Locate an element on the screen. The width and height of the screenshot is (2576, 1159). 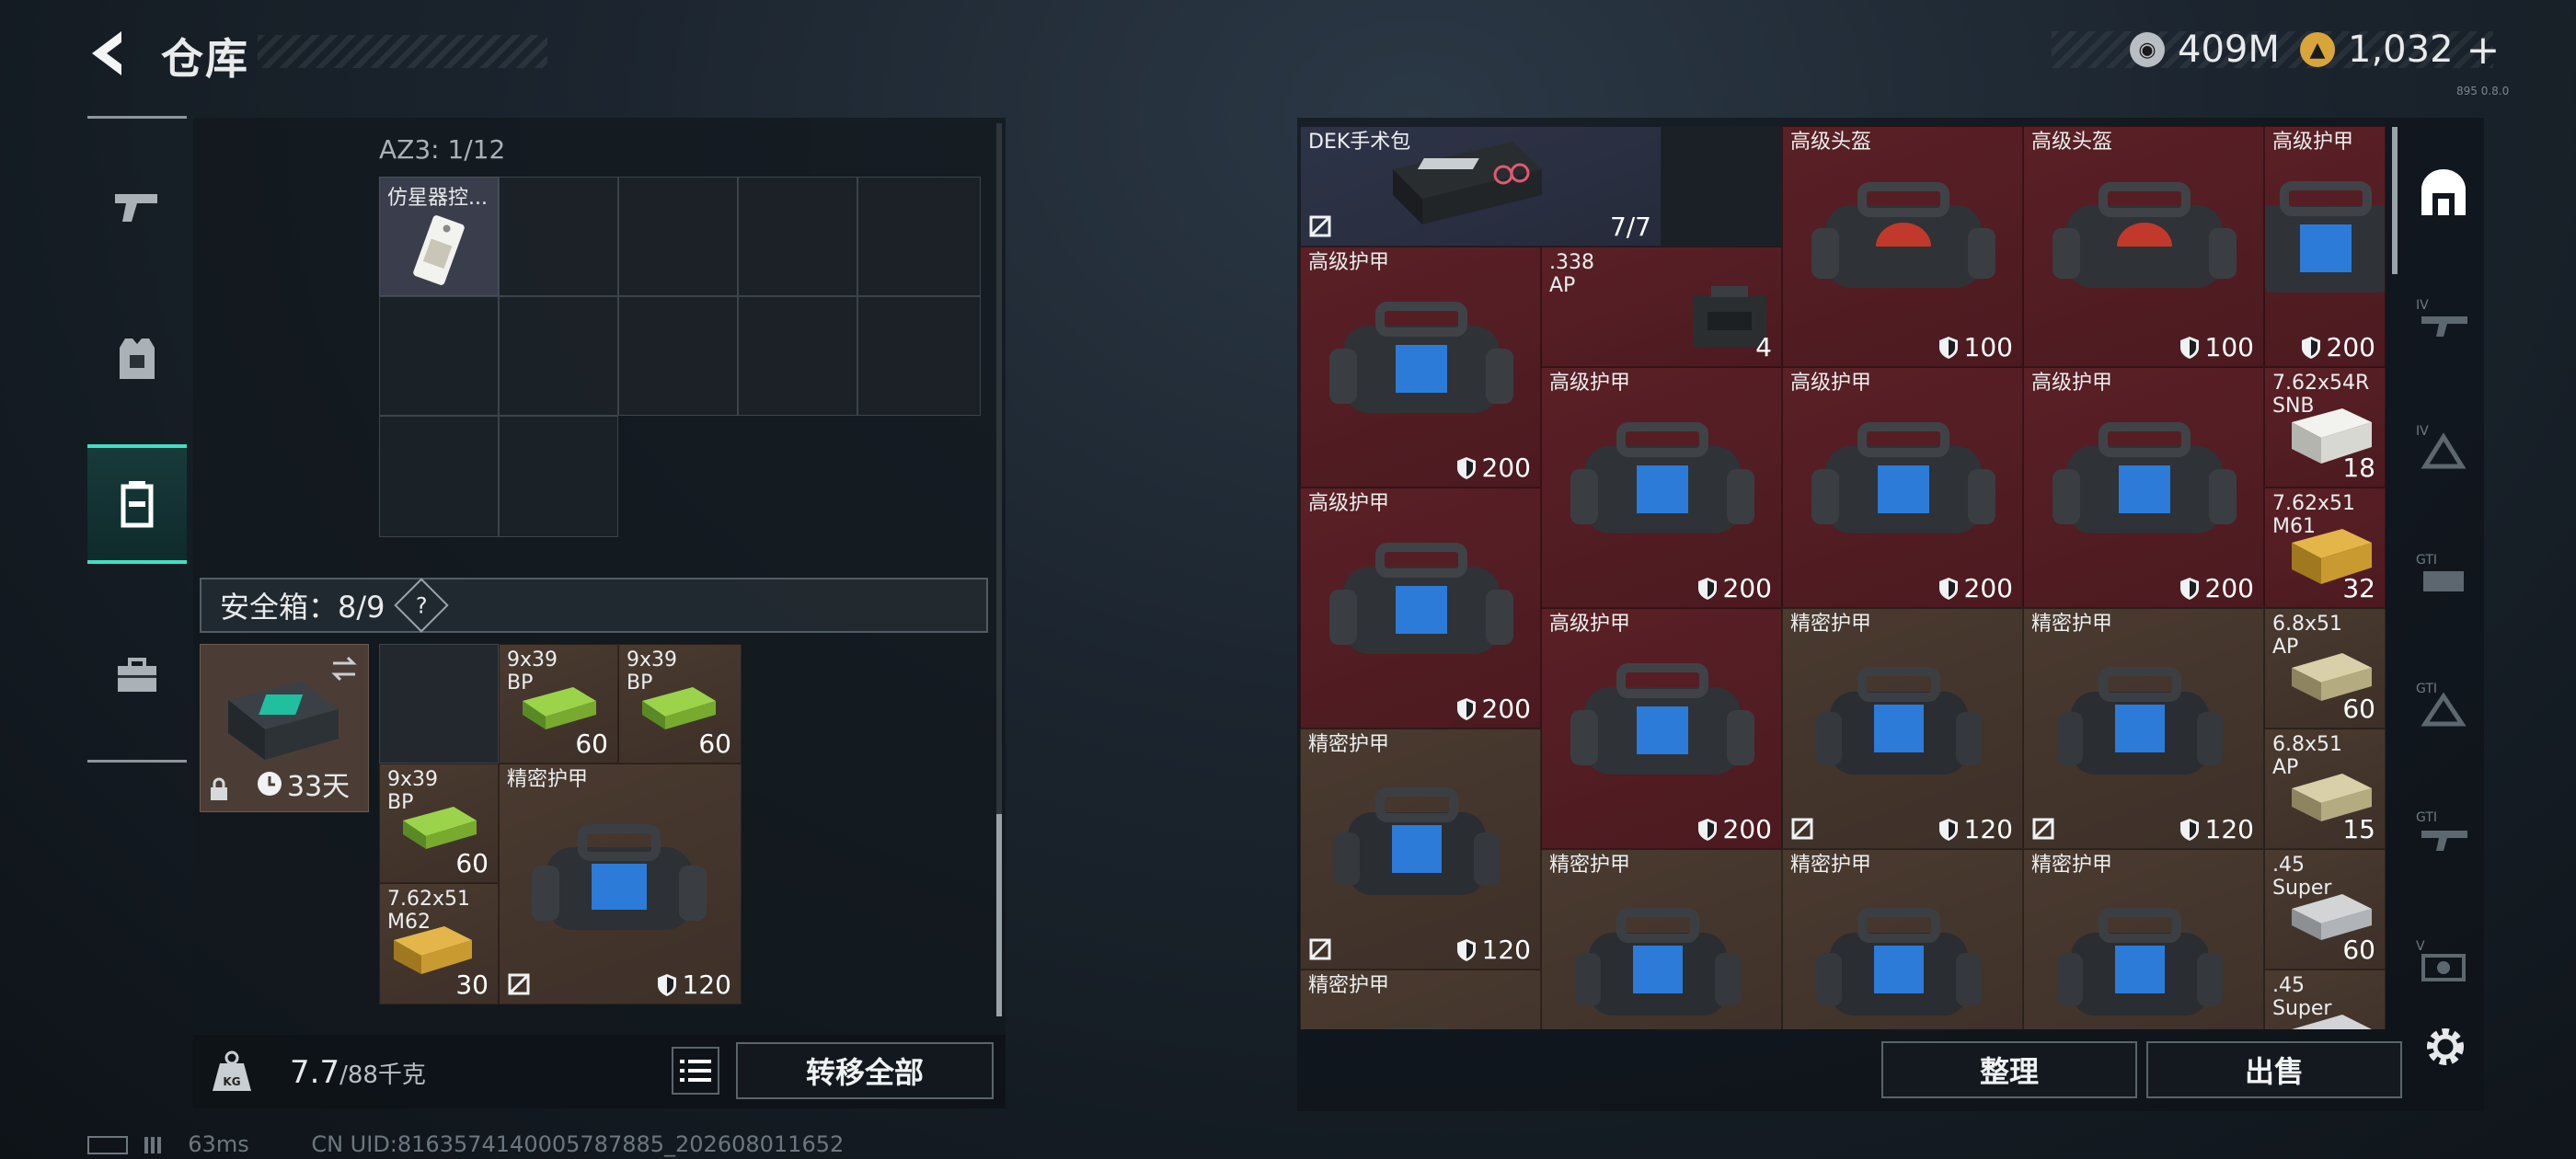
ammo-box-icon is located at coordinates (559, 708).